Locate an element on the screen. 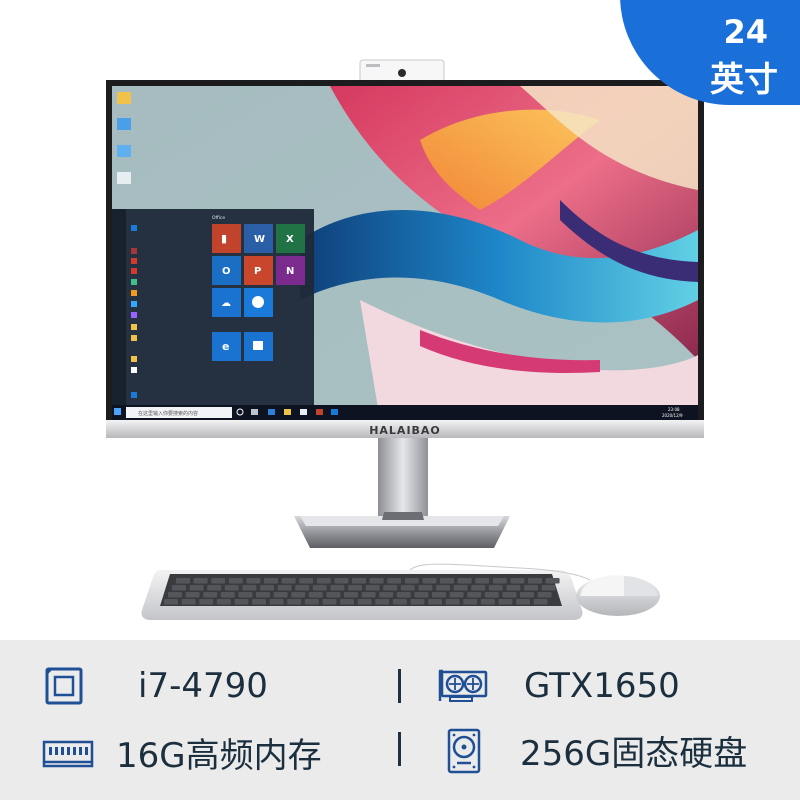  spec-item-cpu: i7-4790 is located at coordinates (155, 686).